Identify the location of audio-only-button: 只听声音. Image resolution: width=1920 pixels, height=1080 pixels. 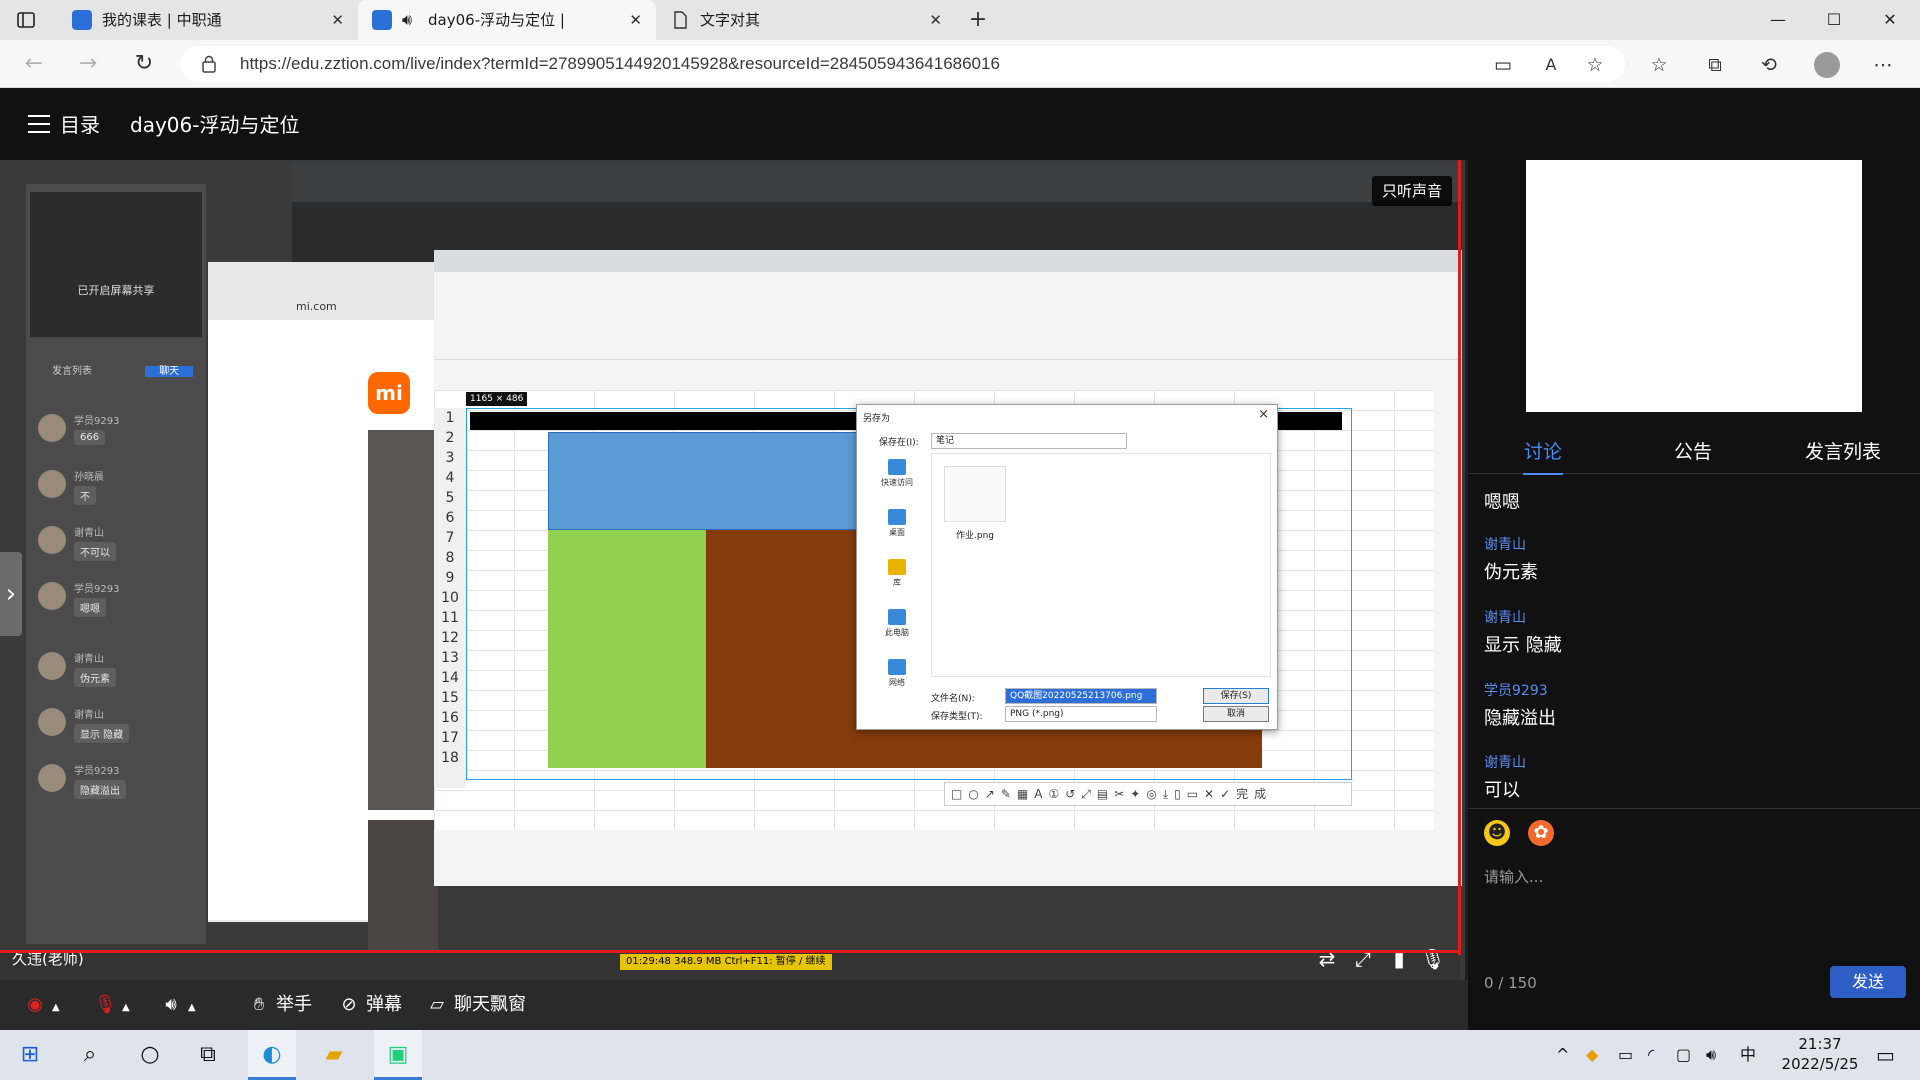
(1412, 191).